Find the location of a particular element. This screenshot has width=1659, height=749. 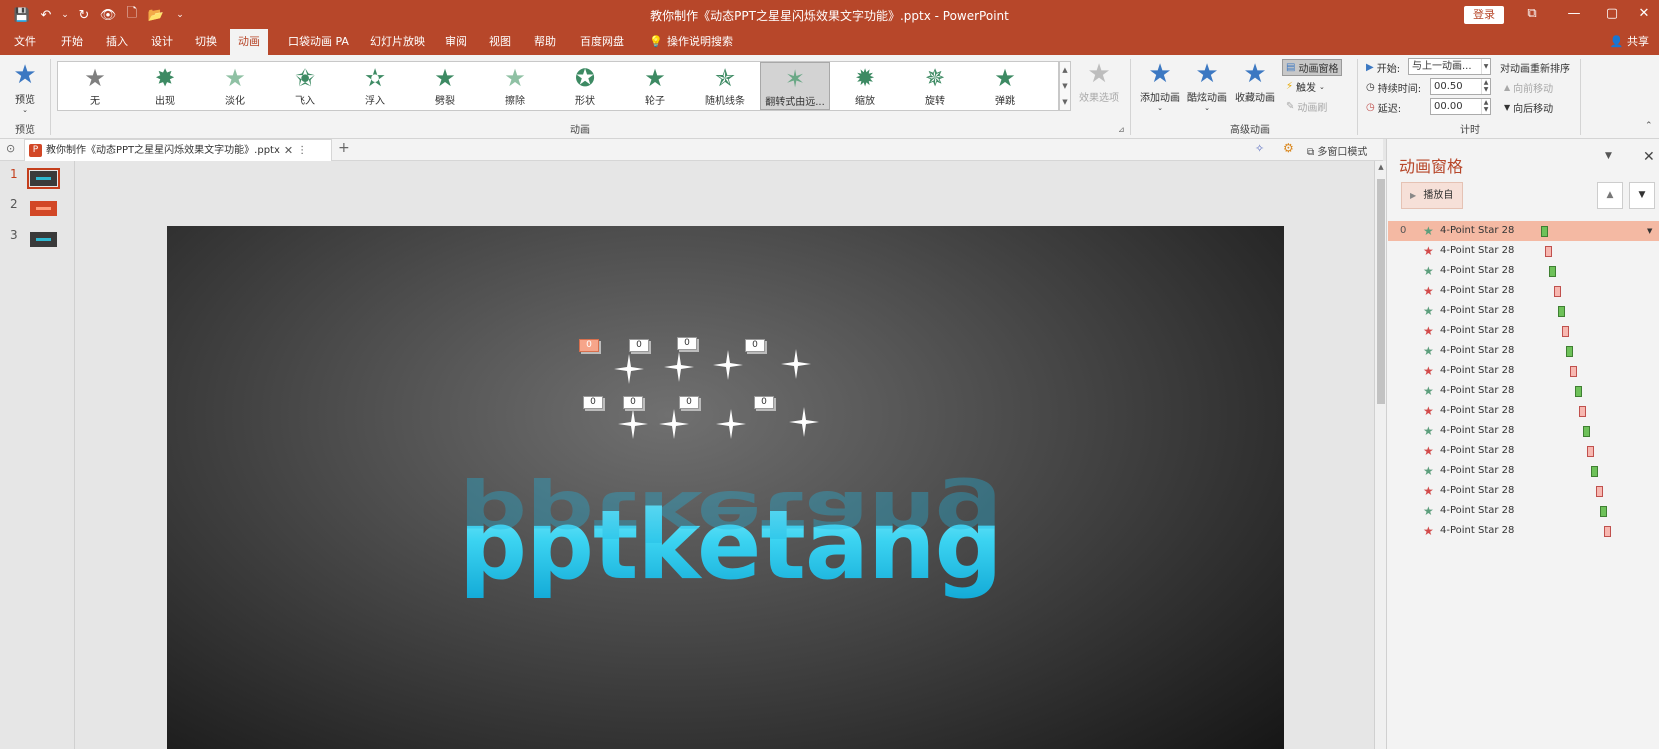

tab-file: 文件 is located at coordinates (25, 42).